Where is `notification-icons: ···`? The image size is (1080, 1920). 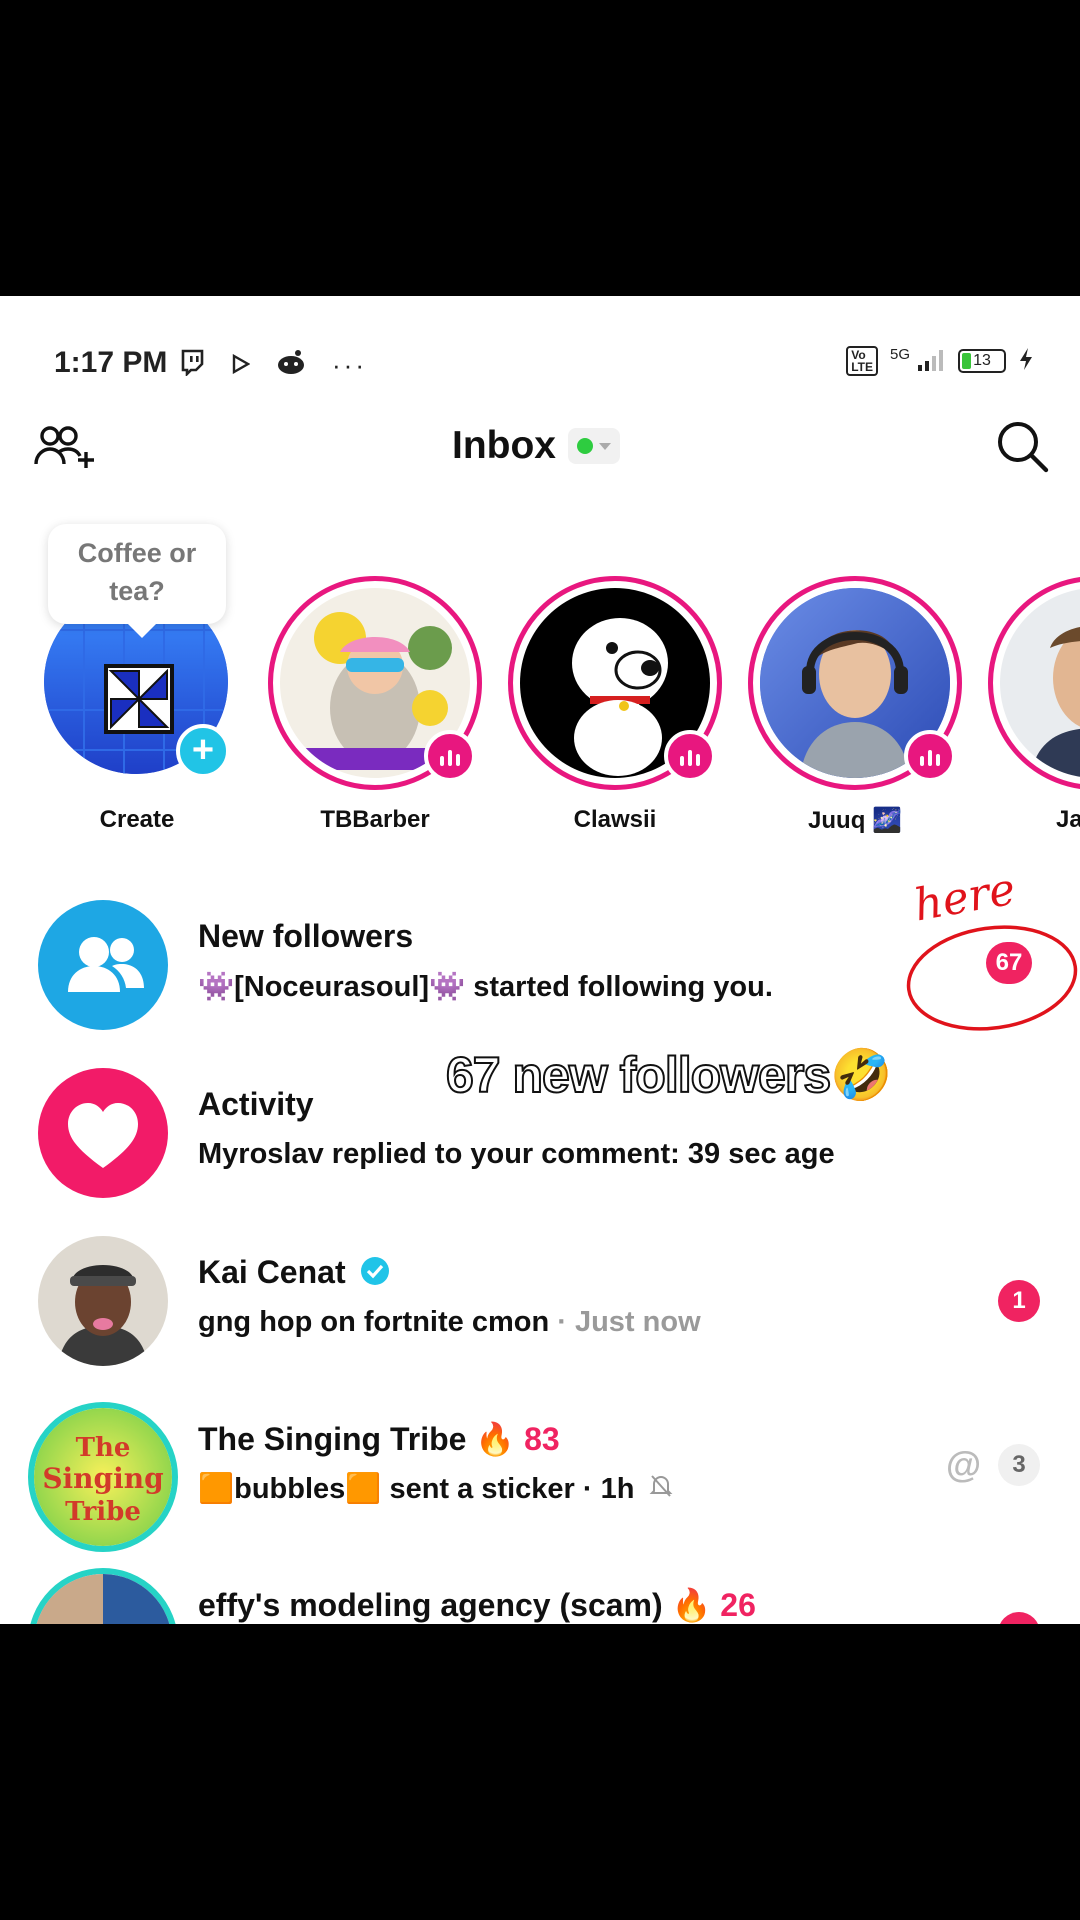
notification-icons: ··· is located at coordinates (272, 365).